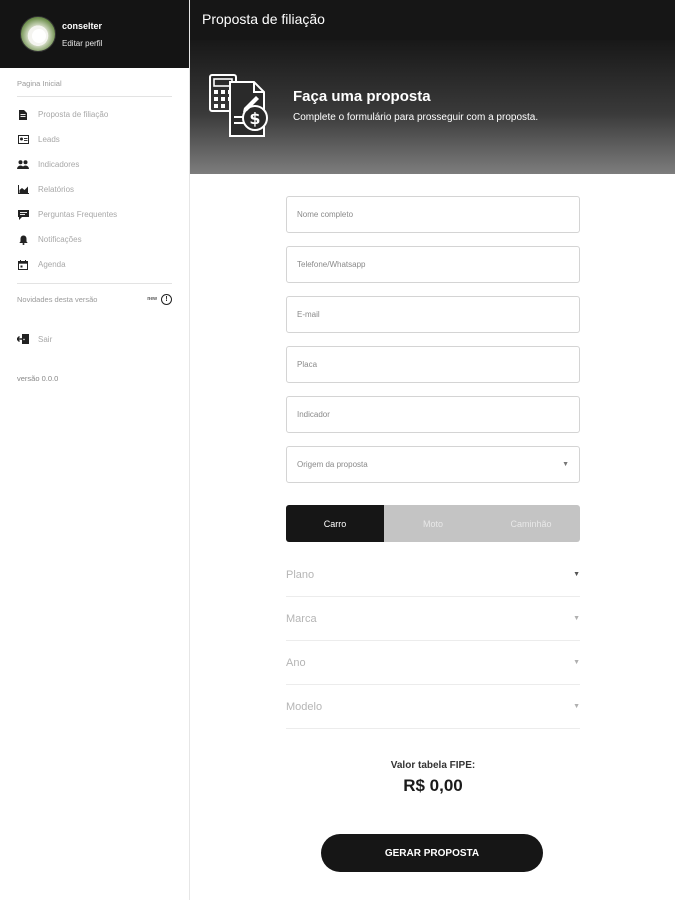 The height and width of the screenshot is (900, 675). I want to click on profile-header: conselter Editar perfil, so click(94, 34).